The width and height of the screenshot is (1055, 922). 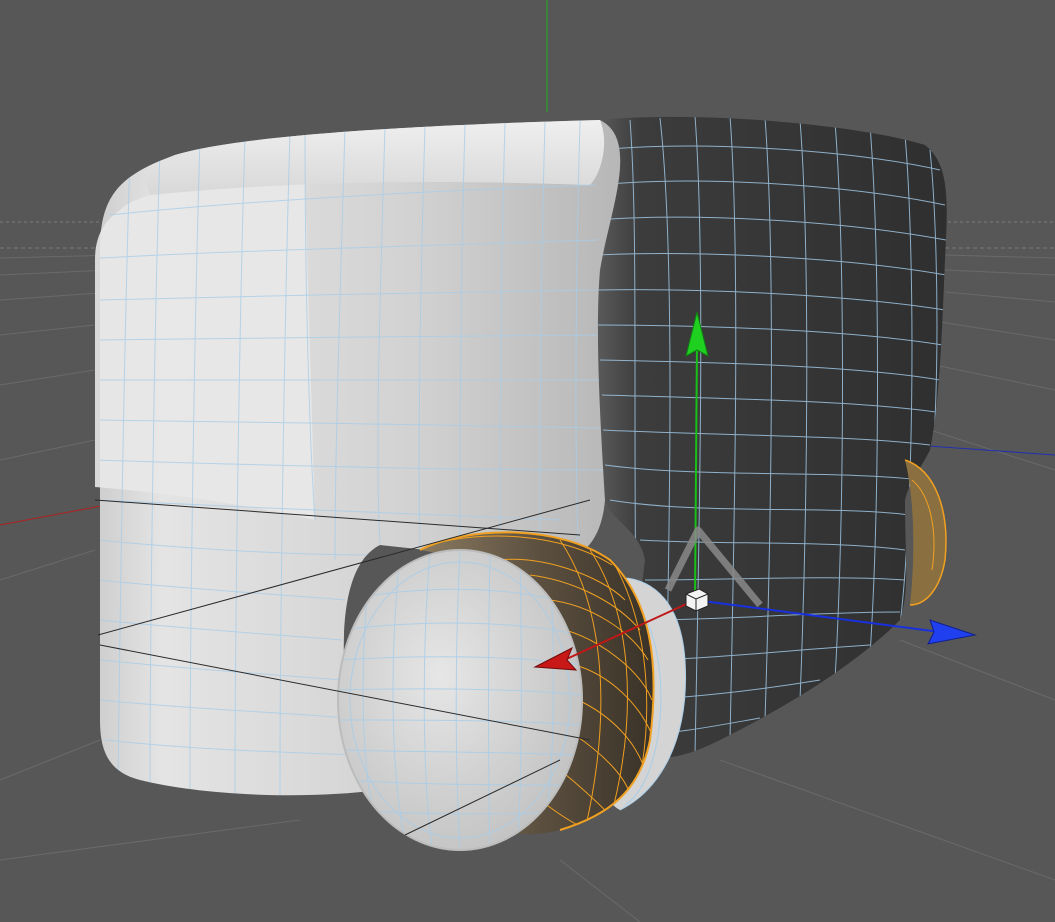 I want to click on rear-wheel-ring, so click(x=925, y=532).